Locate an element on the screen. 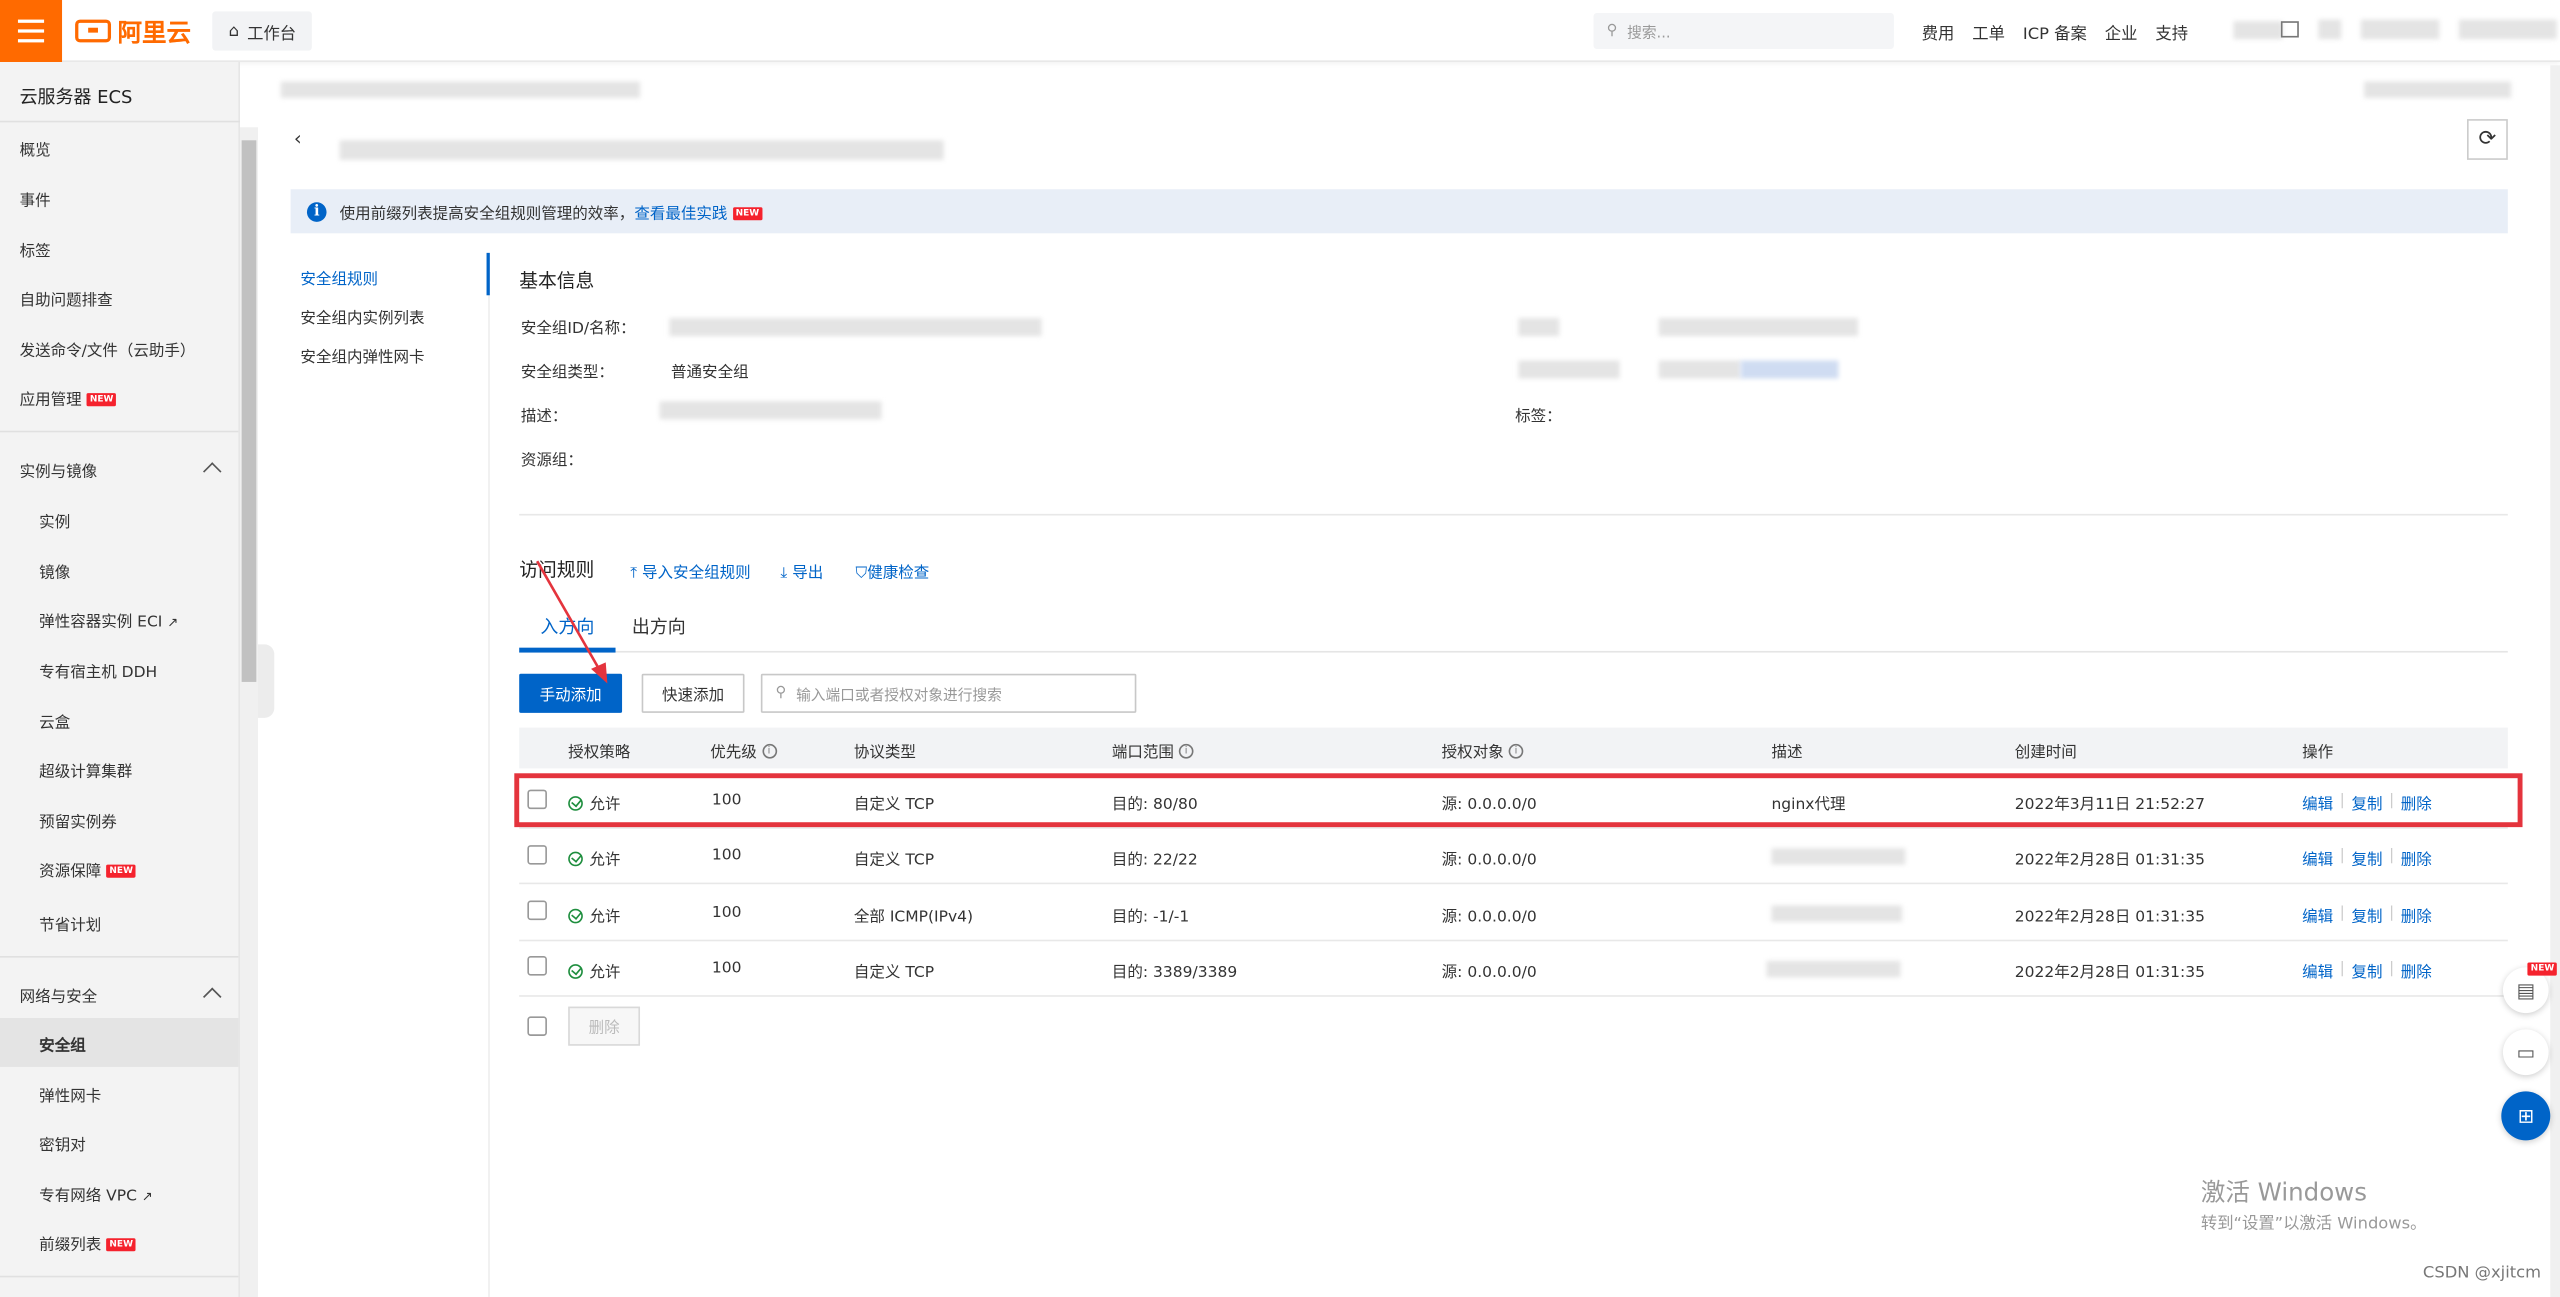 Image resolution: width=2560 pixels, height=1297 pixels. policy-text: 允许 is located at coordinates (605, 973).